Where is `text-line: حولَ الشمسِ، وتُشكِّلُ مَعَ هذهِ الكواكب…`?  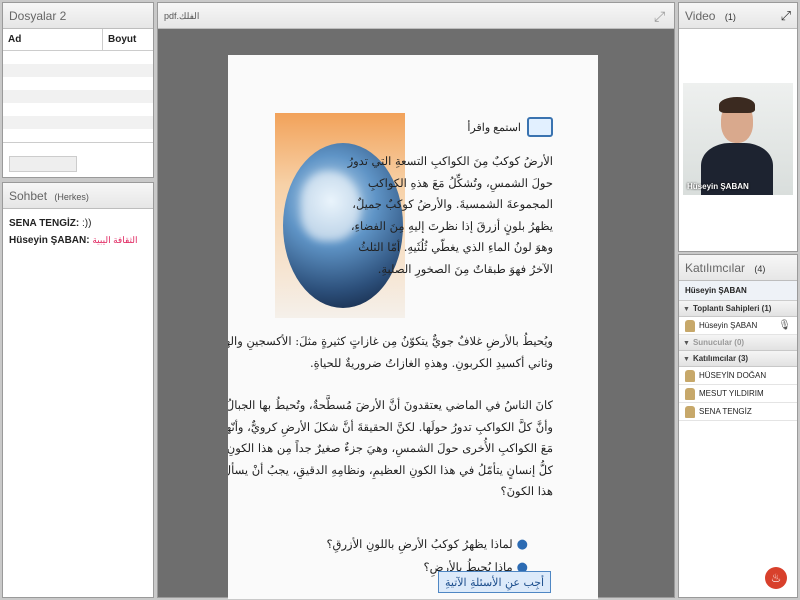 text-line: حولَ الشمسِ، وتُشكِّلُ مَعَ هذهِ الكواكب… is located at coordinates (460, 182).